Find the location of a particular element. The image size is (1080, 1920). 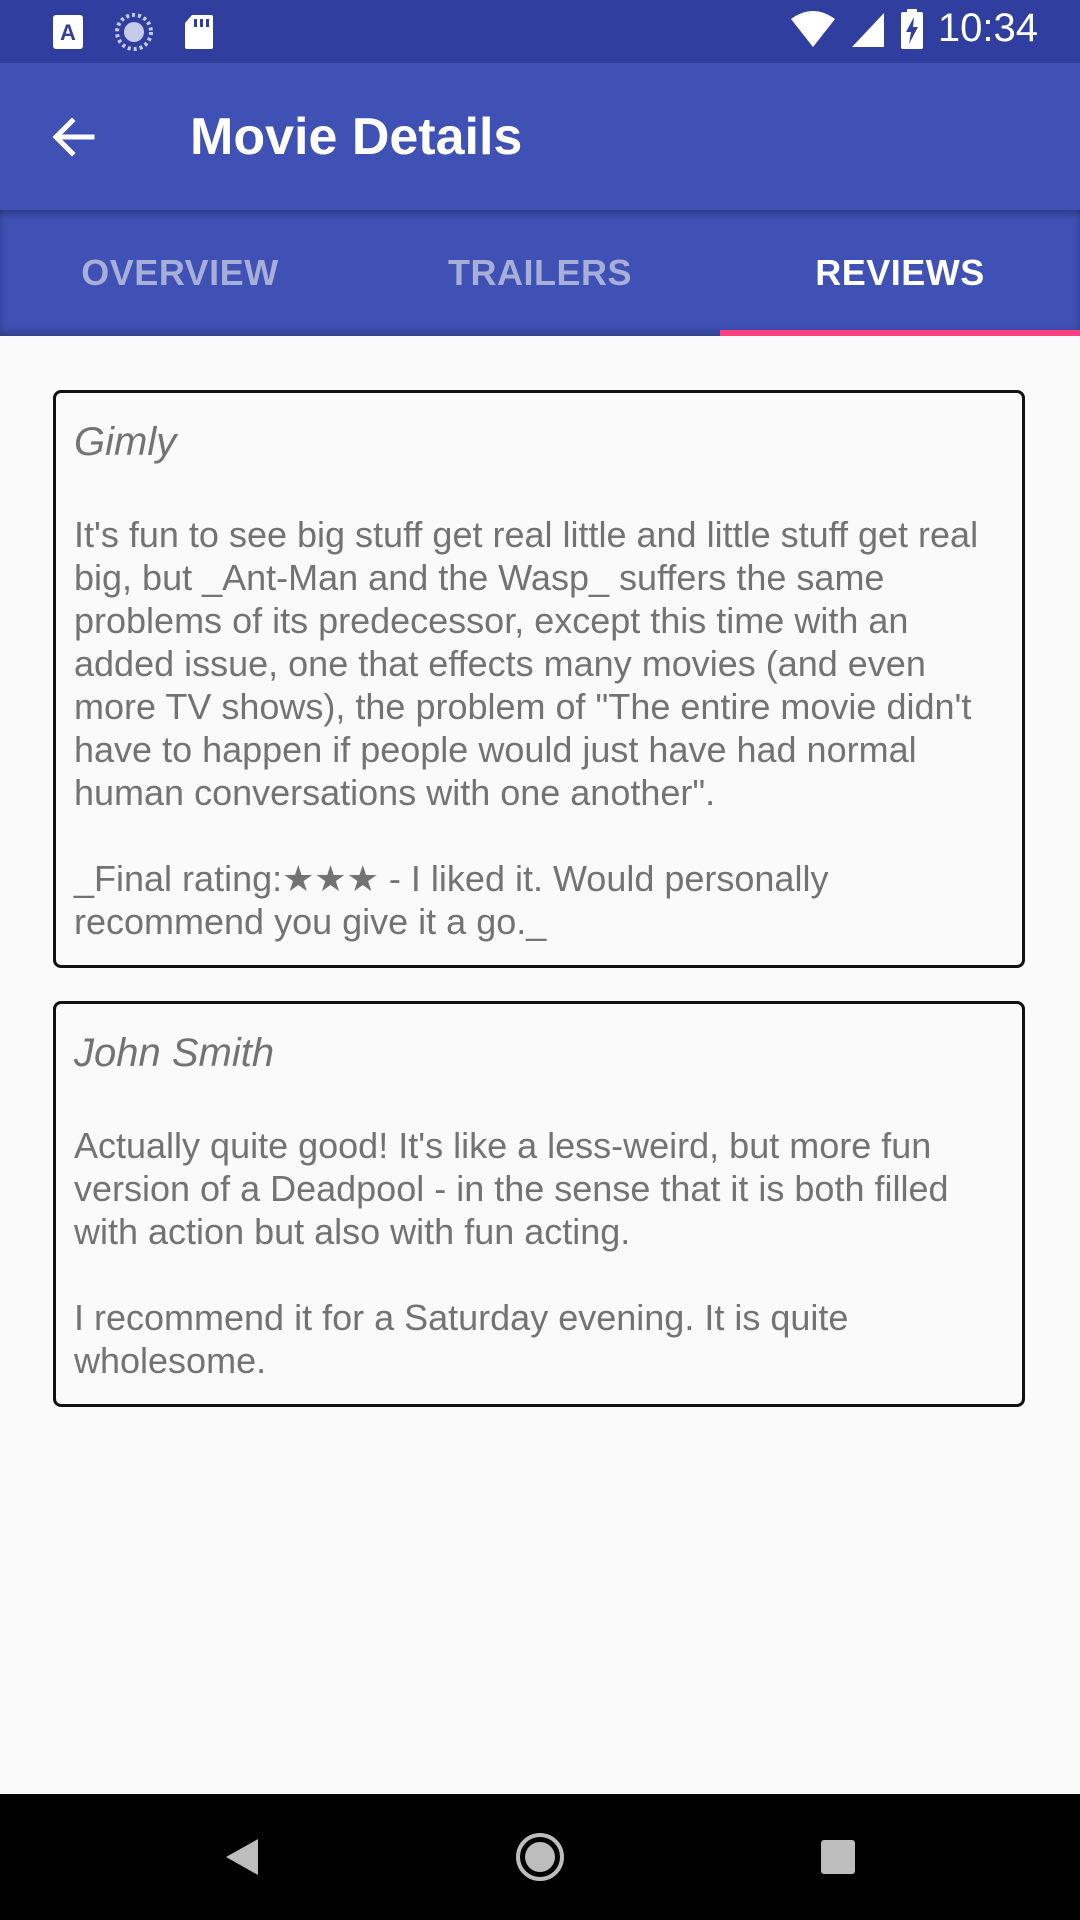

review-author: John Smith is located at coordinates (174, 1053).